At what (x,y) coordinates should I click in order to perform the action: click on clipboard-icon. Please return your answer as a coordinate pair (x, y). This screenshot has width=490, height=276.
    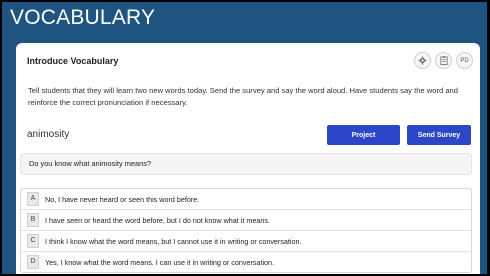
    Looking at the image, I should click on (443, 60).